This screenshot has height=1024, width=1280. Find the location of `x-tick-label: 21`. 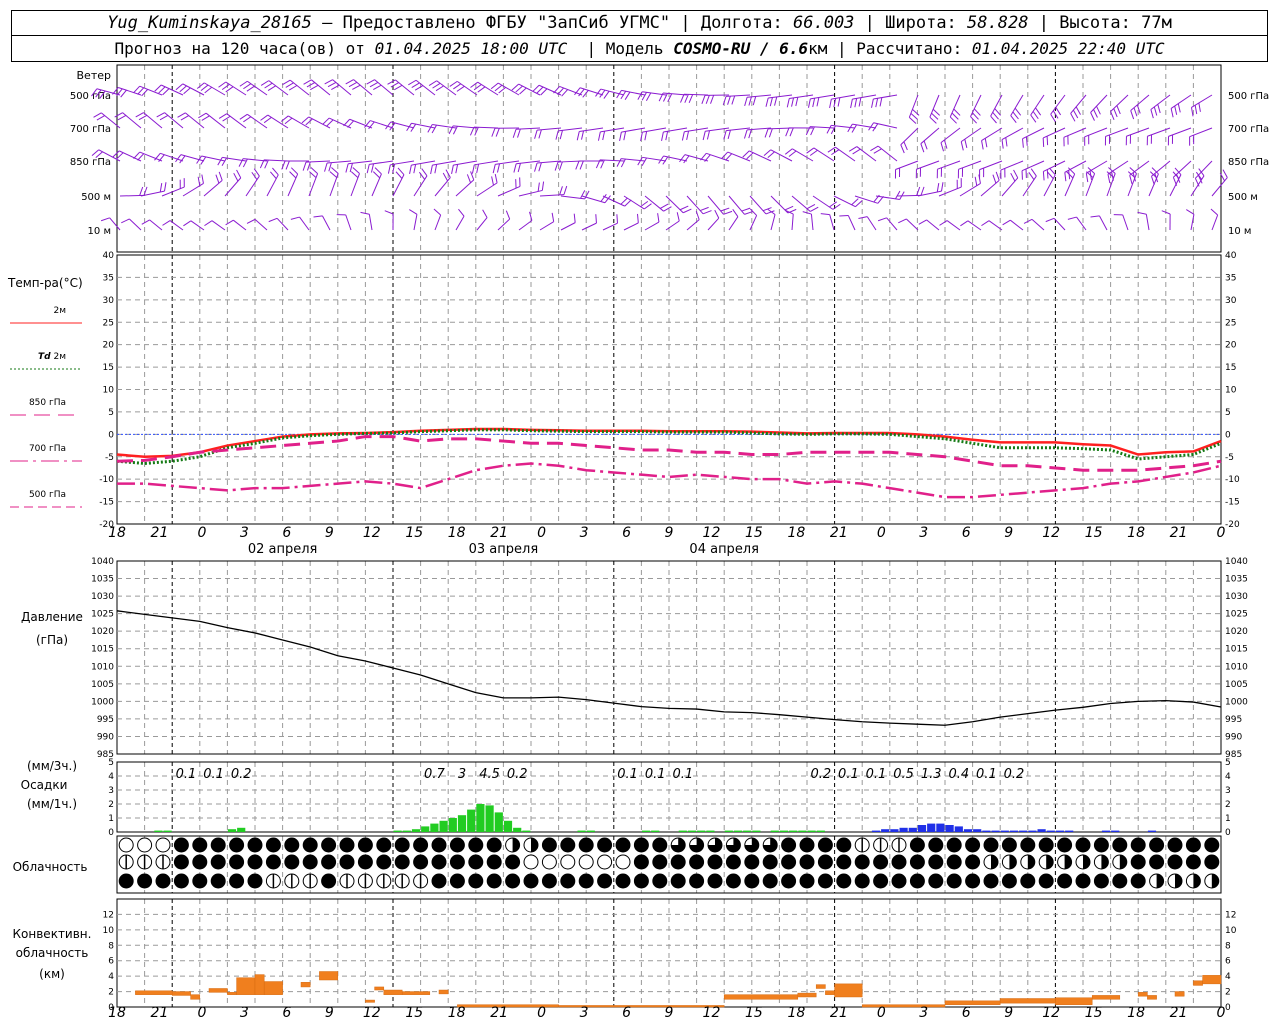

x-tick-label: 21 is located at coordinates (839, 533).